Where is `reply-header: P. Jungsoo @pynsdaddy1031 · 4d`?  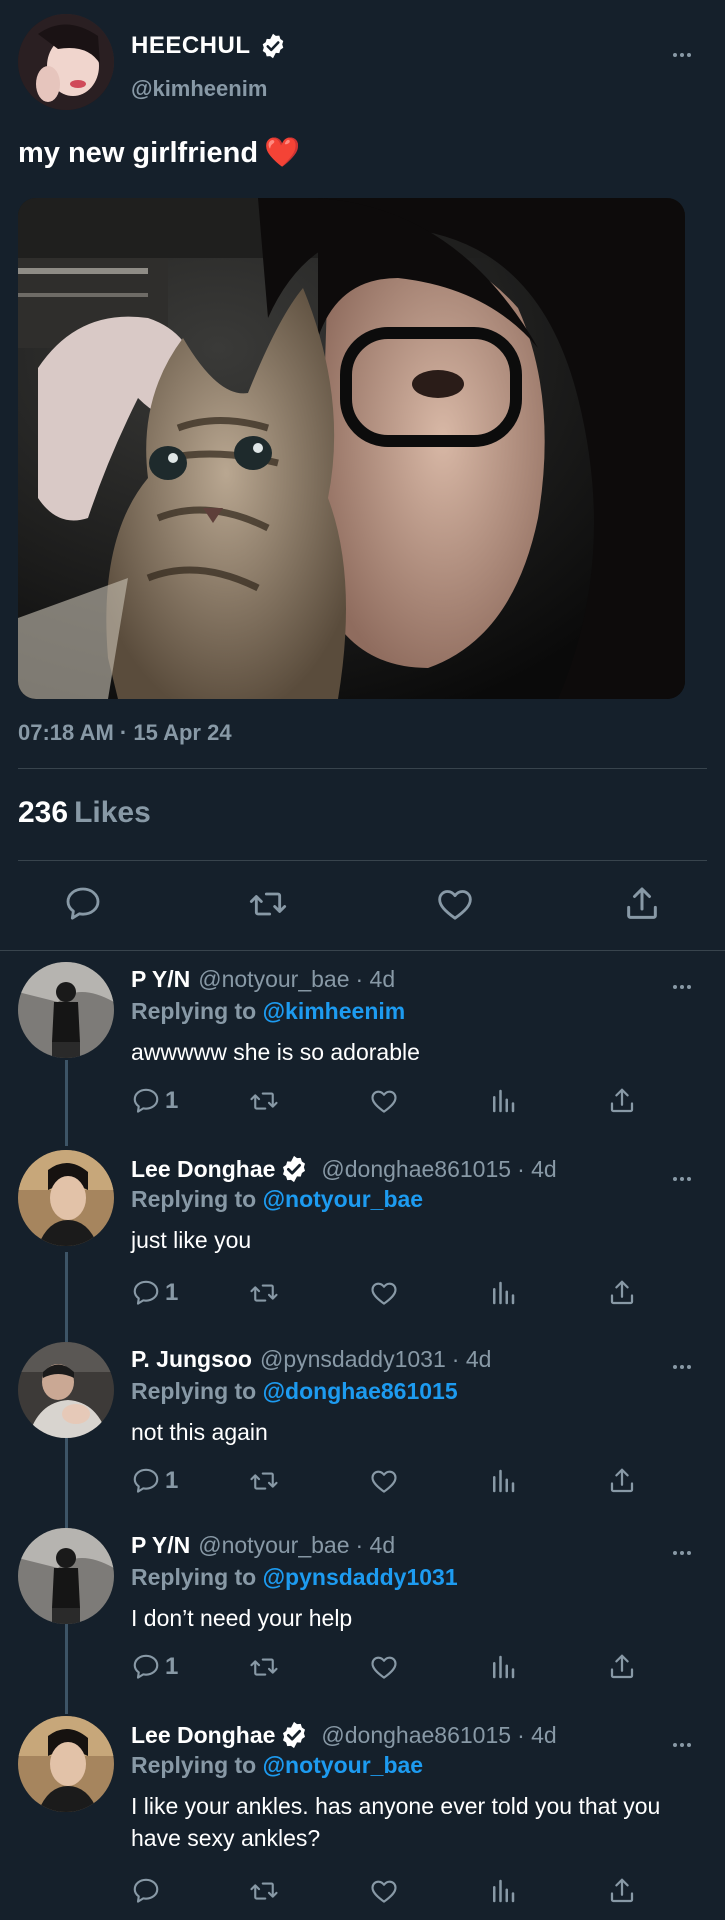 reply-header: P. Jungsoo @pynsdaddy1031 · 4d is located at coordinates (311, 1359).